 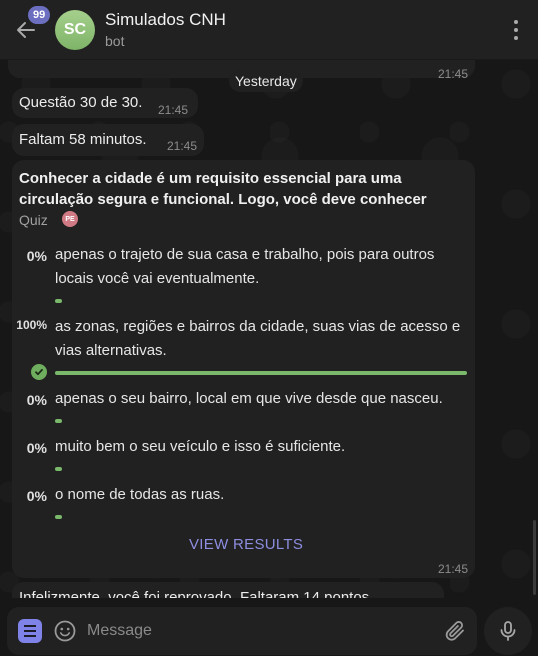 What do you see at coordinates (165, 20) in the screenshot?
I see `chat-title: Simulados CNH` at bounding box center [165, 20].